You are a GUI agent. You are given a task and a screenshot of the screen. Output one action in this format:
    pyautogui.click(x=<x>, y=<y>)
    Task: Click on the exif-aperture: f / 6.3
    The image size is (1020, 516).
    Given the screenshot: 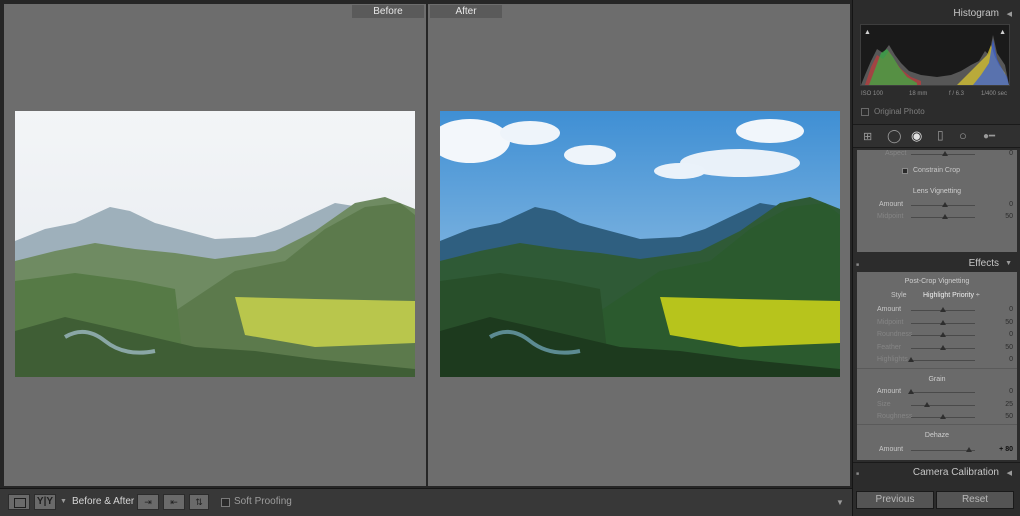 What is the action you would take?
    pyautogui.click(x=957, y=94)
    